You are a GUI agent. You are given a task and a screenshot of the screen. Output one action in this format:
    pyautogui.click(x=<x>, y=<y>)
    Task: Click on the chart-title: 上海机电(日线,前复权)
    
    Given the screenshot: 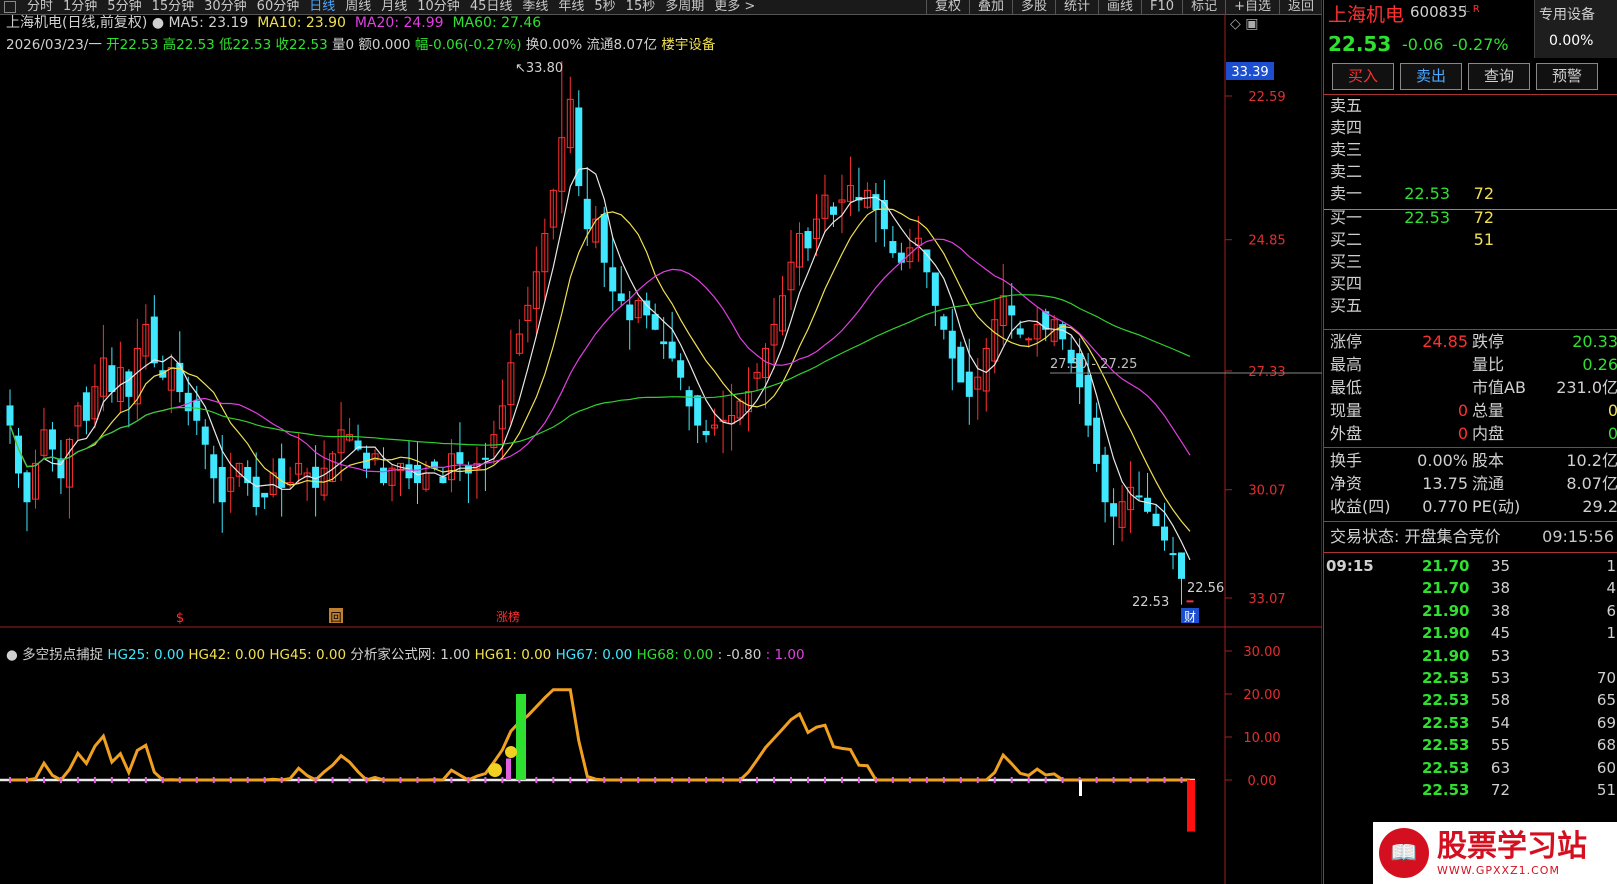 What is the action you would take?
    pyautogui.click(x=77, y=23)
    